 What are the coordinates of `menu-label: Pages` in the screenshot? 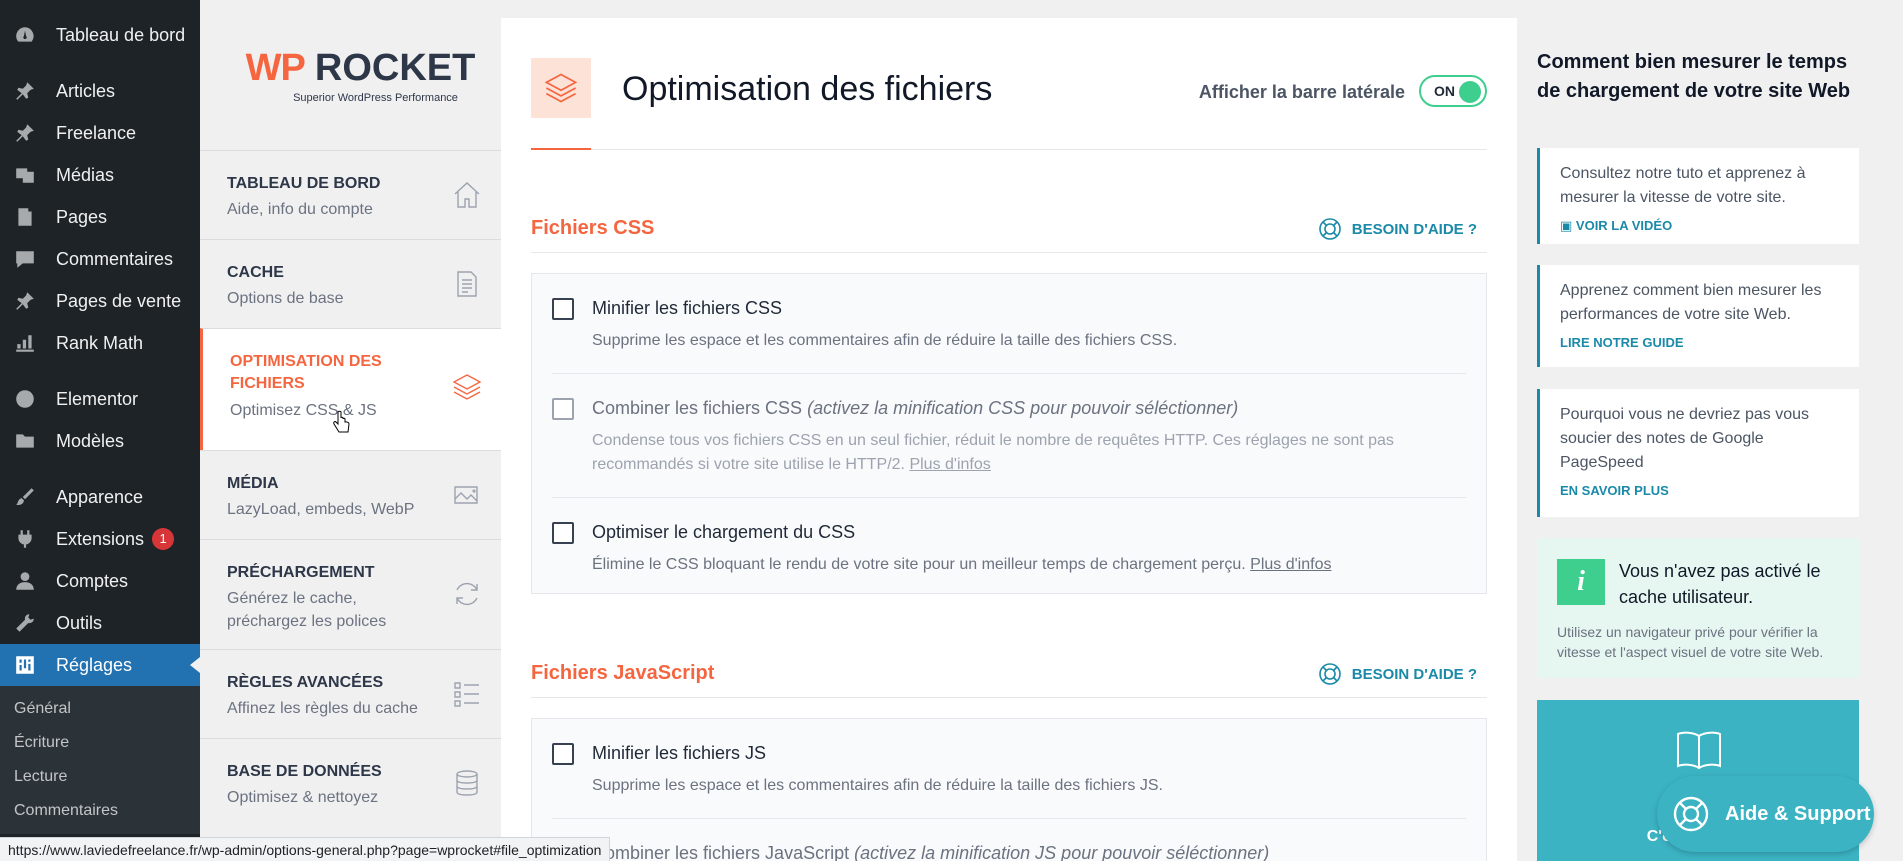 It's located at (82, 216).